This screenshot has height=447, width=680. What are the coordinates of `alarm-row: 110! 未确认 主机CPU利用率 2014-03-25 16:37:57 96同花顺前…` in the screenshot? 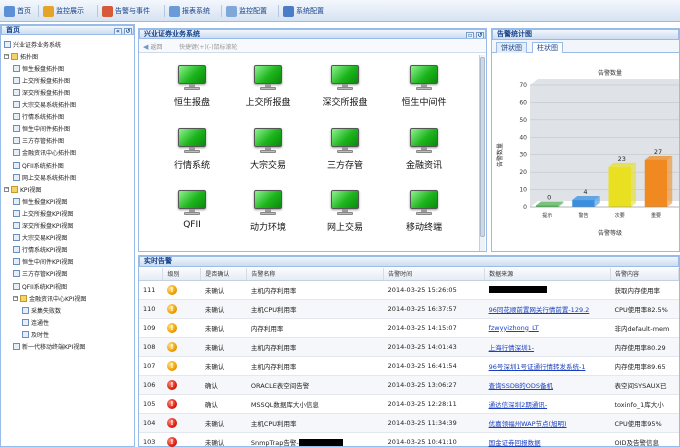 It's located at (409, 309).